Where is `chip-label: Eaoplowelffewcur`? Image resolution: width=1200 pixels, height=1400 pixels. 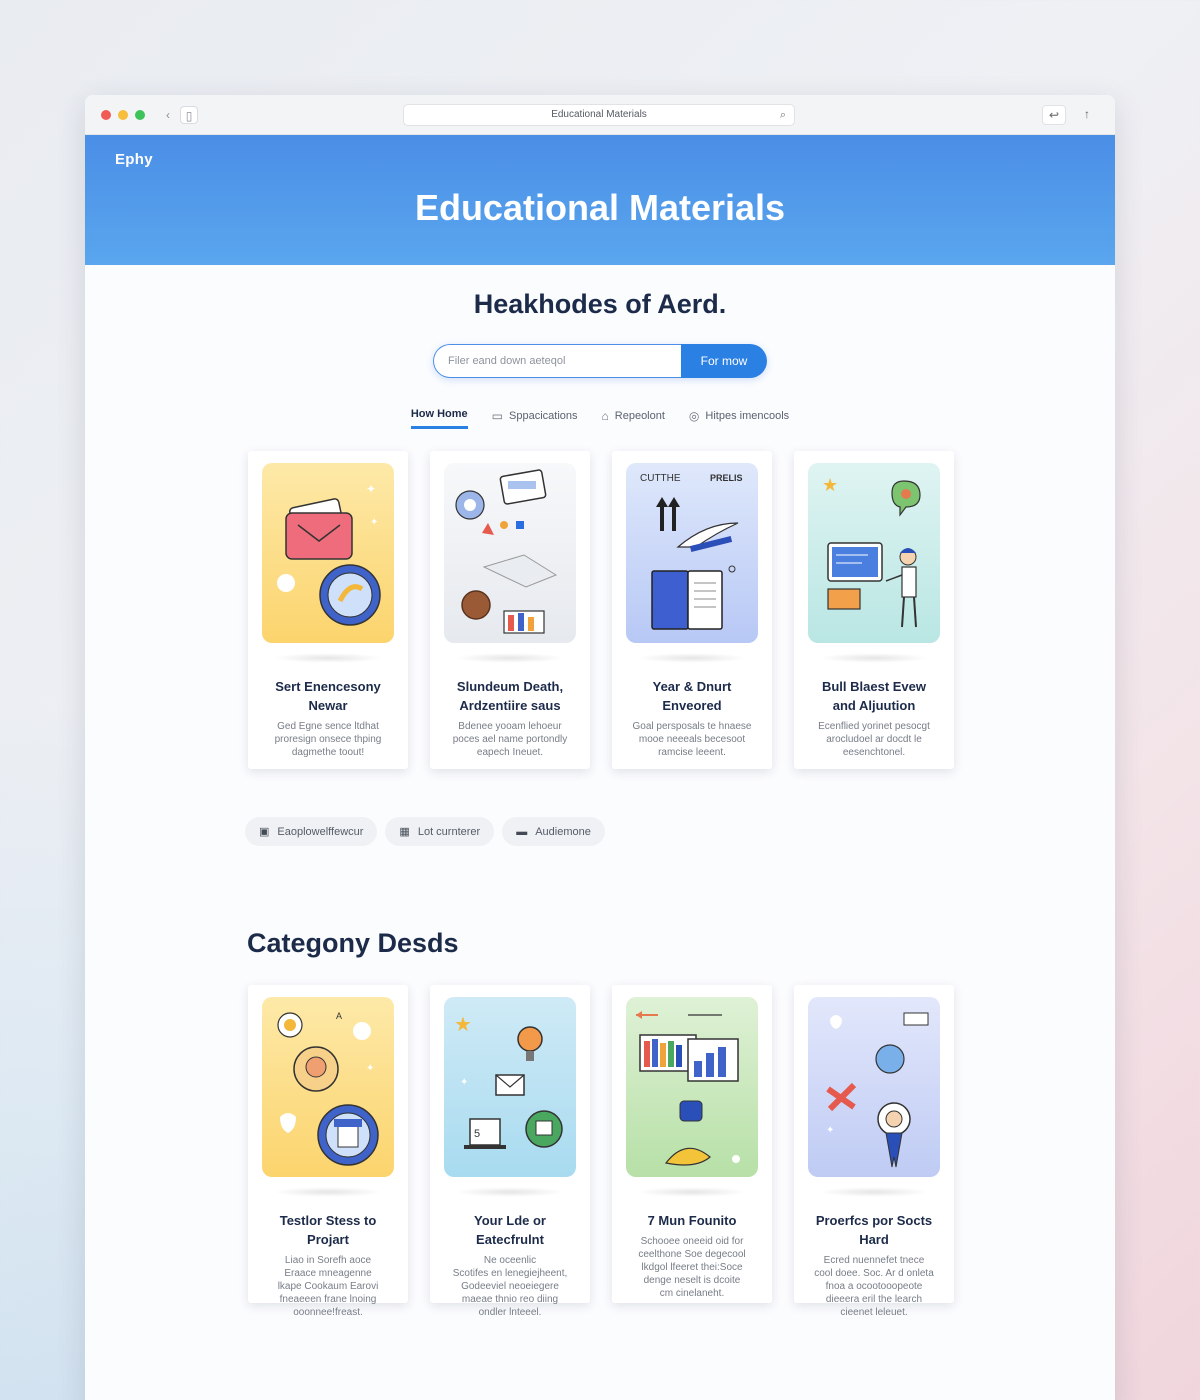 chip-label: Eaoplowelffewcur is located at coordinates (320, 831).